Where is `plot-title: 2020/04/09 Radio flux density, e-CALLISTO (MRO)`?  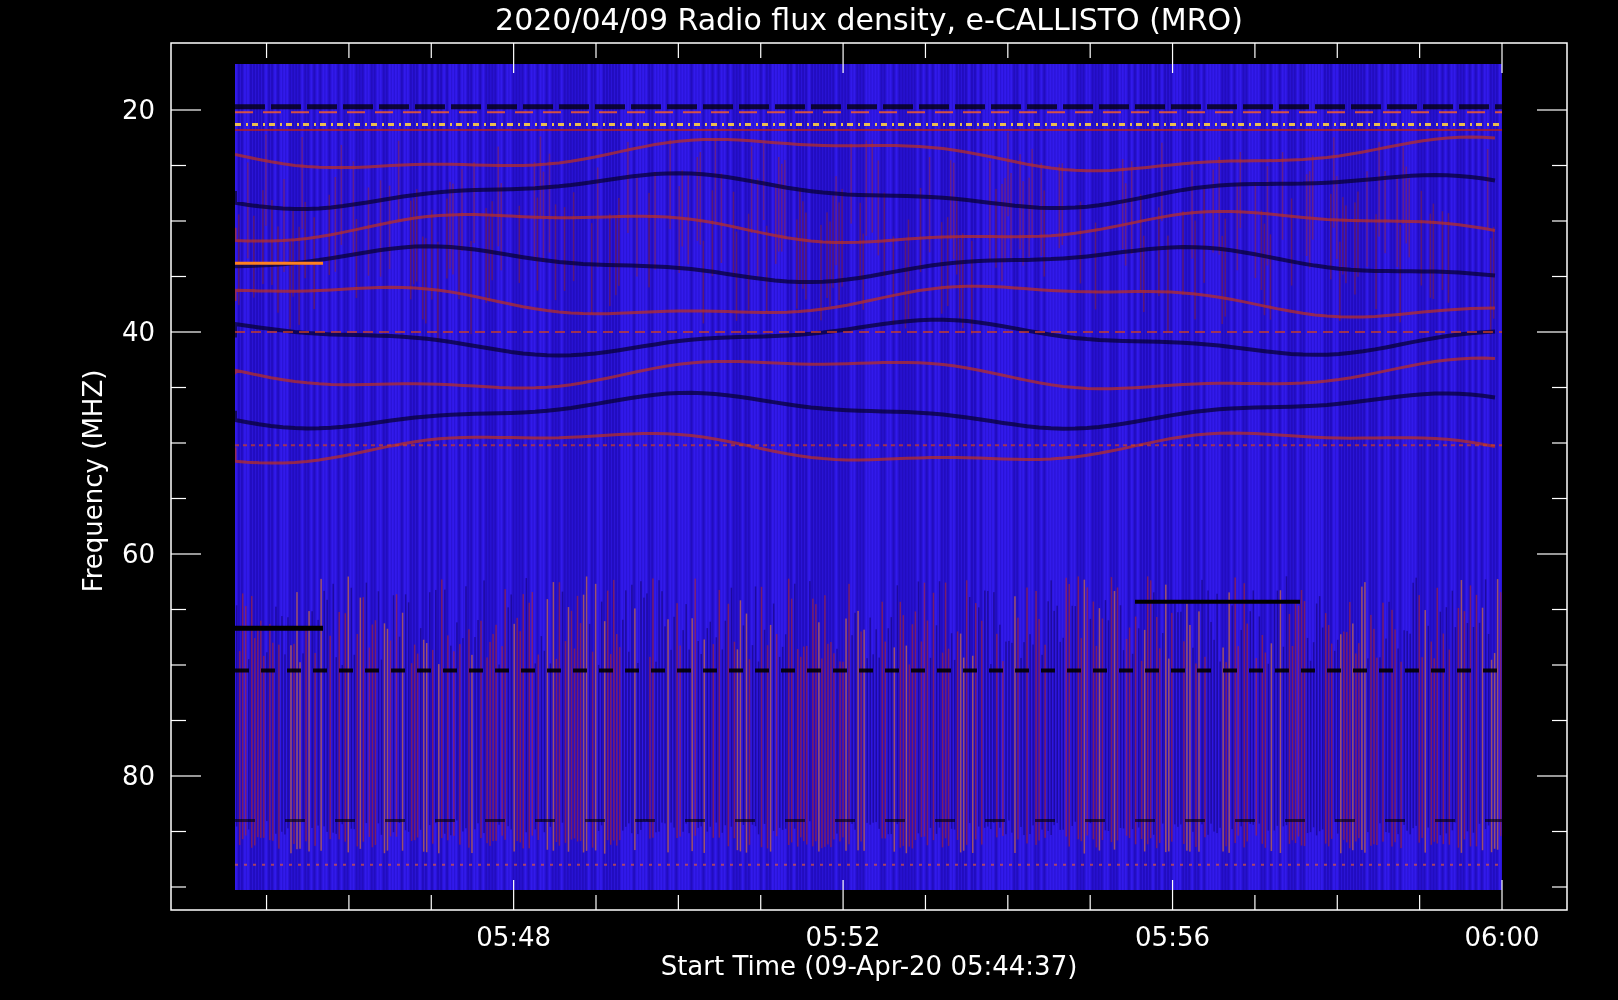
plot-title: 2020/04/09 Radio flux density, e-CALLISTO (MRO) is located at coordinates (869, 19).